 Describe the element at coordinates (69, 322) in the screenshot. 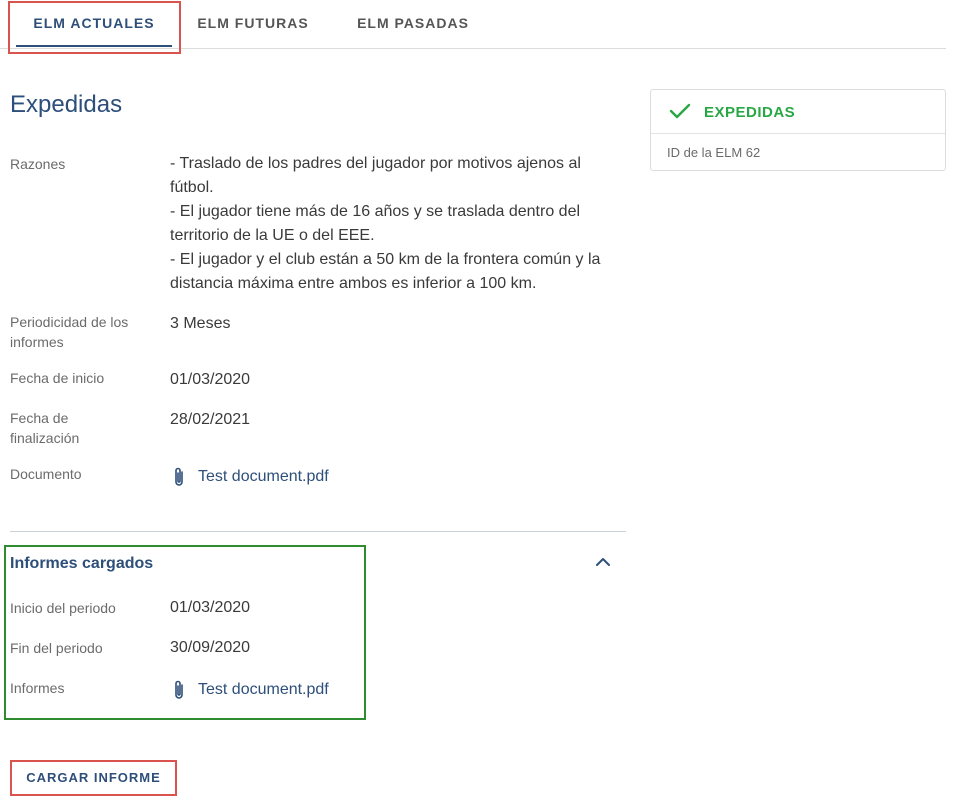

I see `periodicidad-label-line: Periodicidad de los` at that location.